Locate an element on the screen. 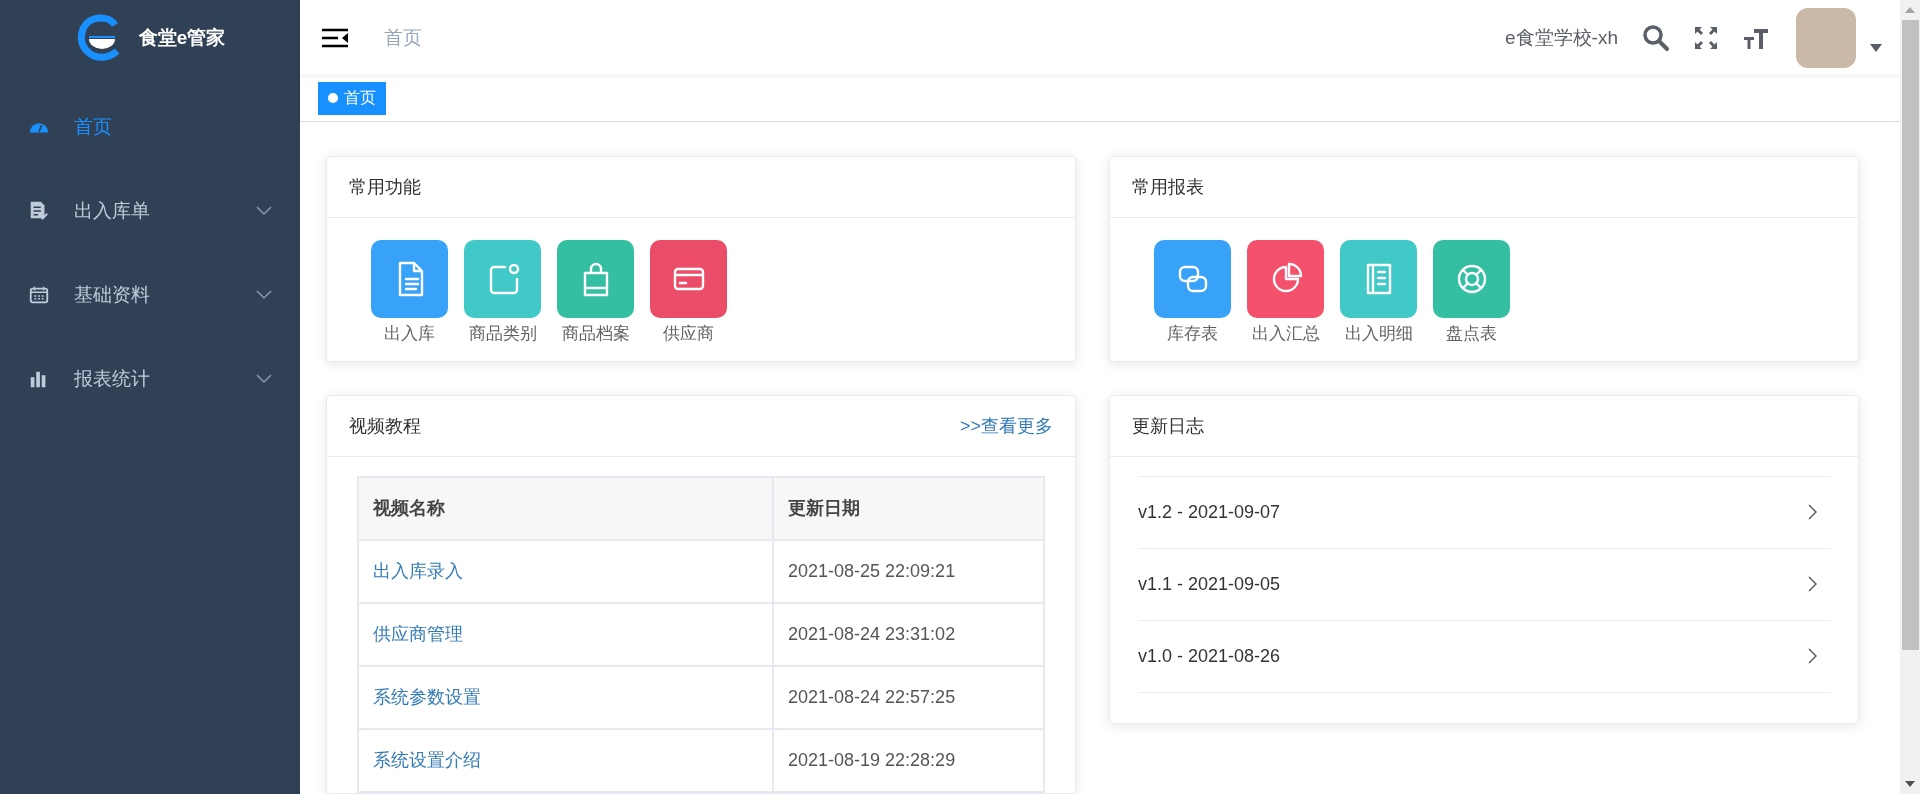  sidebar-item: 基础资料 is located at coordinates (150, 295).